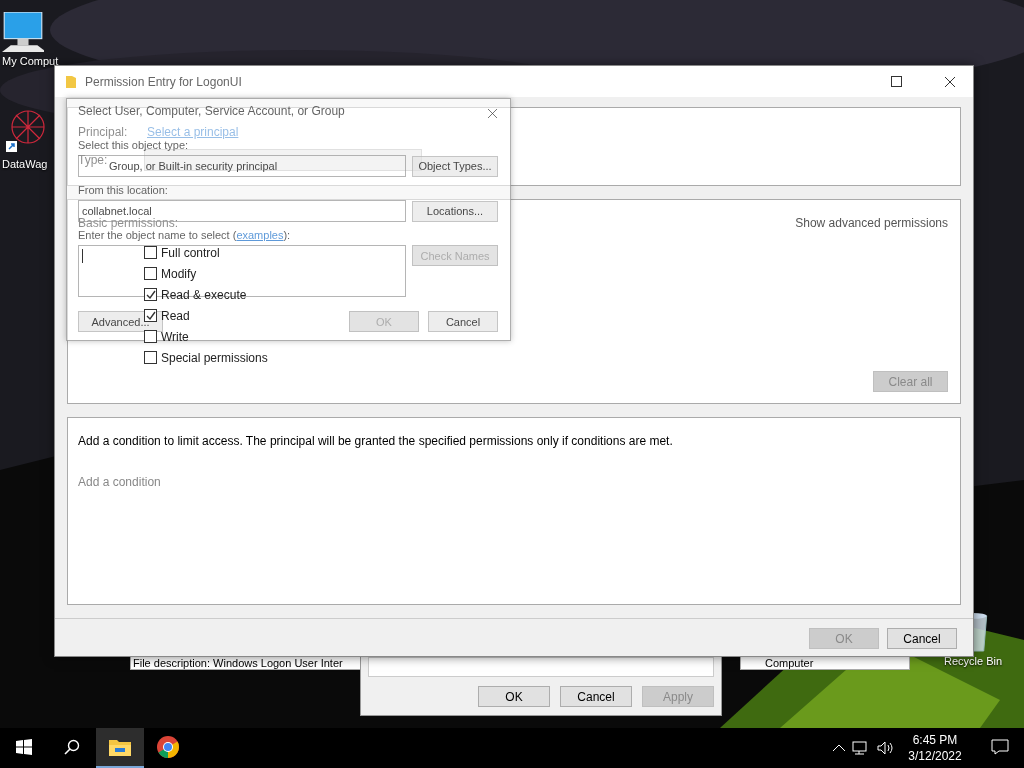  Describe the element at coordinates (1000, 747) in the screenshot. I see `notifications-icon` at that location.